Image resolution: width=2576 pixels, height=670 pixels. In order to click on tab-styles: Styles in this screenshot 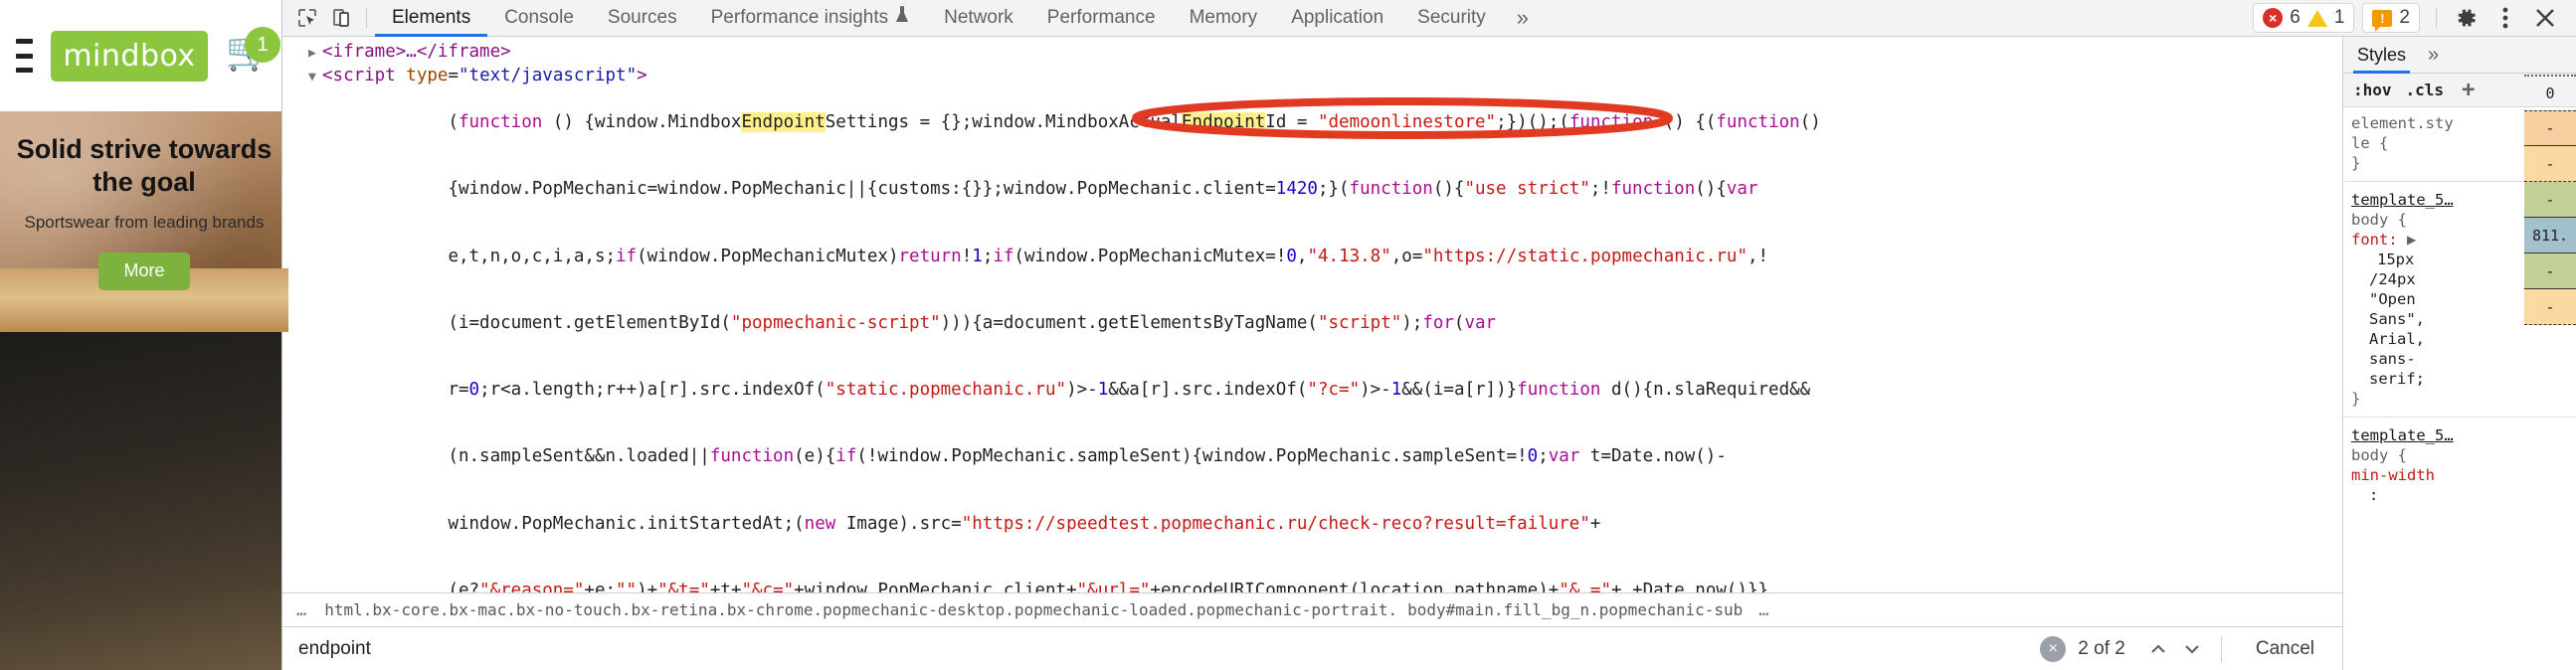, I will do `click(2381, 56)`.